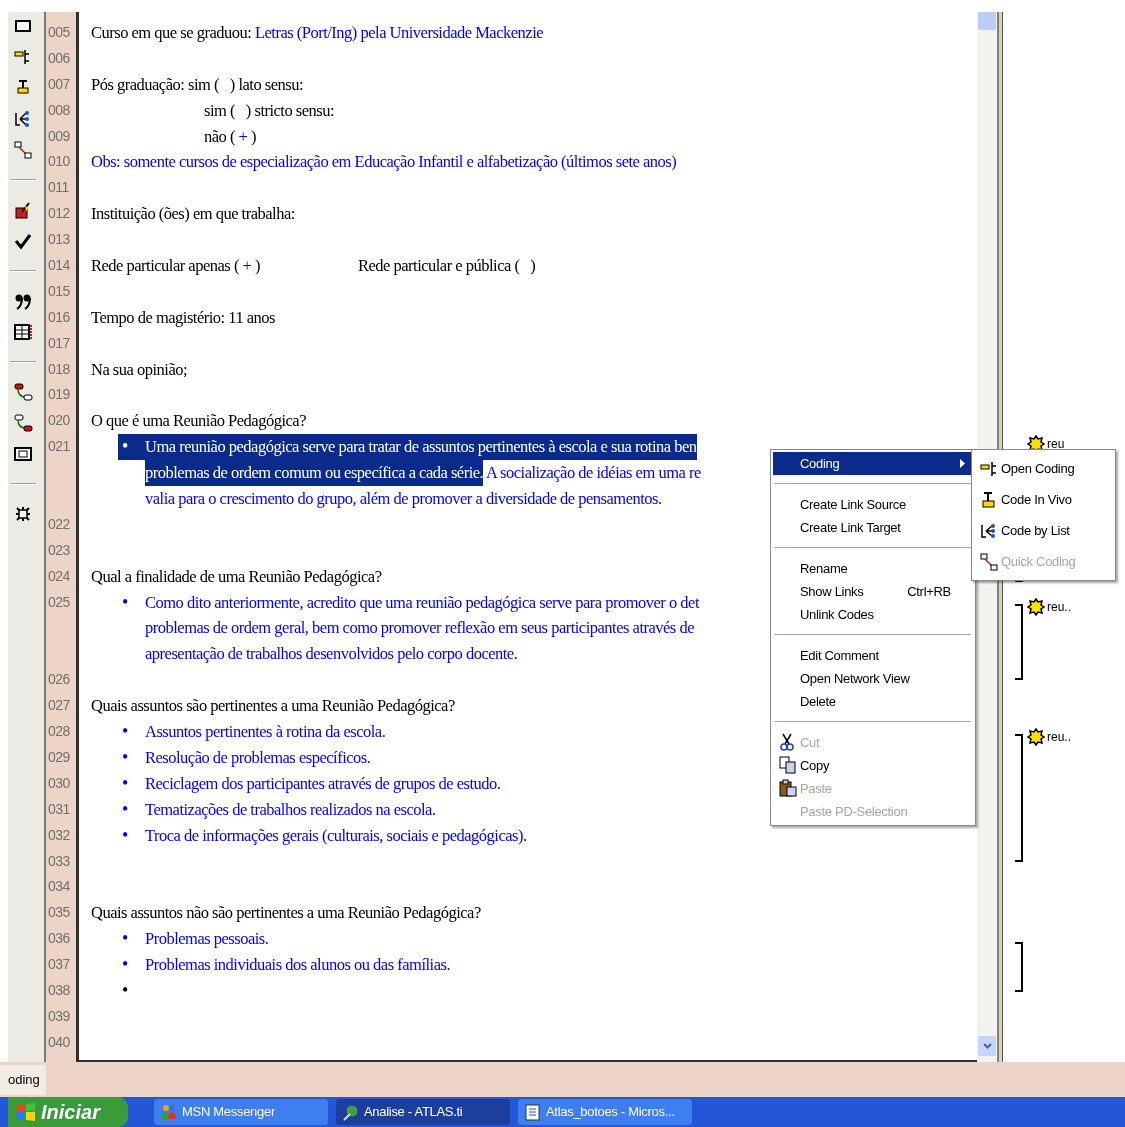  What do you see at coordinates (59, 32) in the screenshot?
I see `line-number: 005` at bounding box center [59, 32].